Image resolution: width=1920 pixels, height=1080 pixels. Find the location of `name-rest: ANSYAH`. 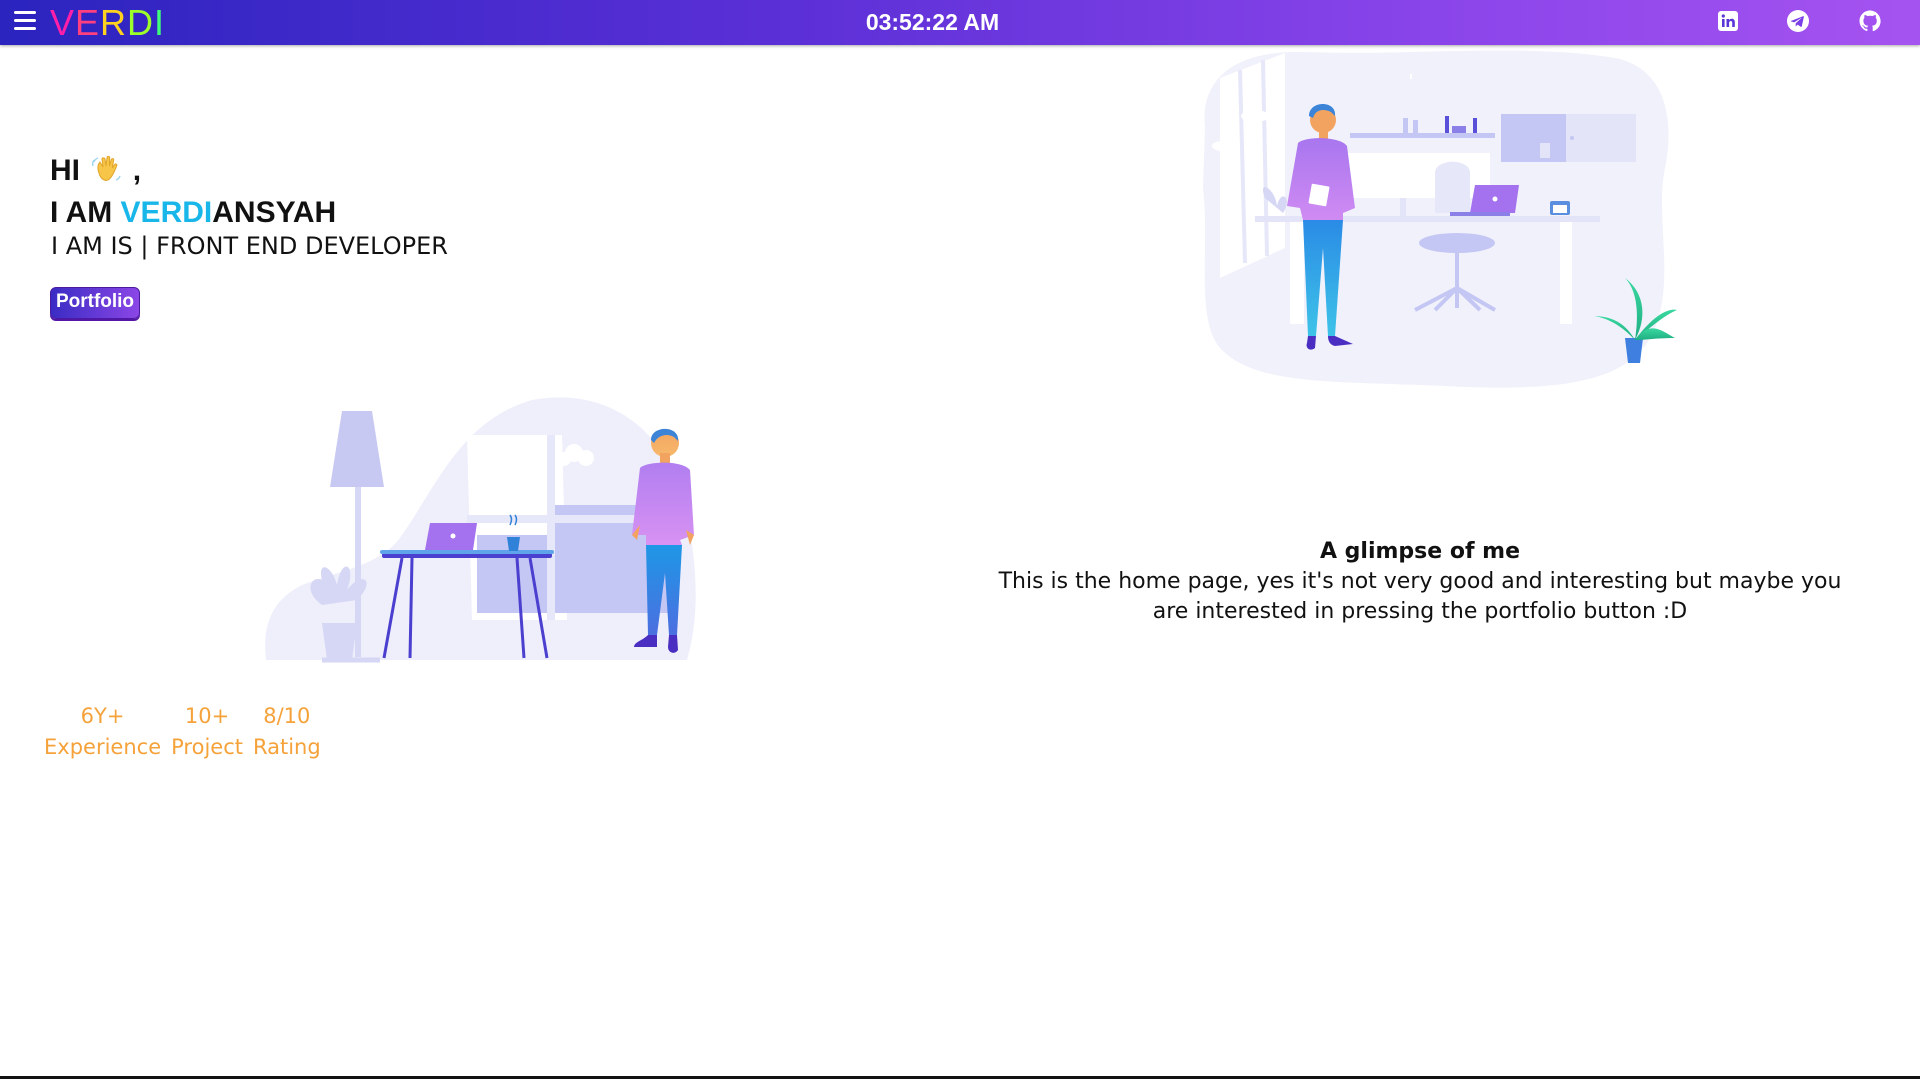

name-rest: ANSYAH is located at coordinates (274, 212).